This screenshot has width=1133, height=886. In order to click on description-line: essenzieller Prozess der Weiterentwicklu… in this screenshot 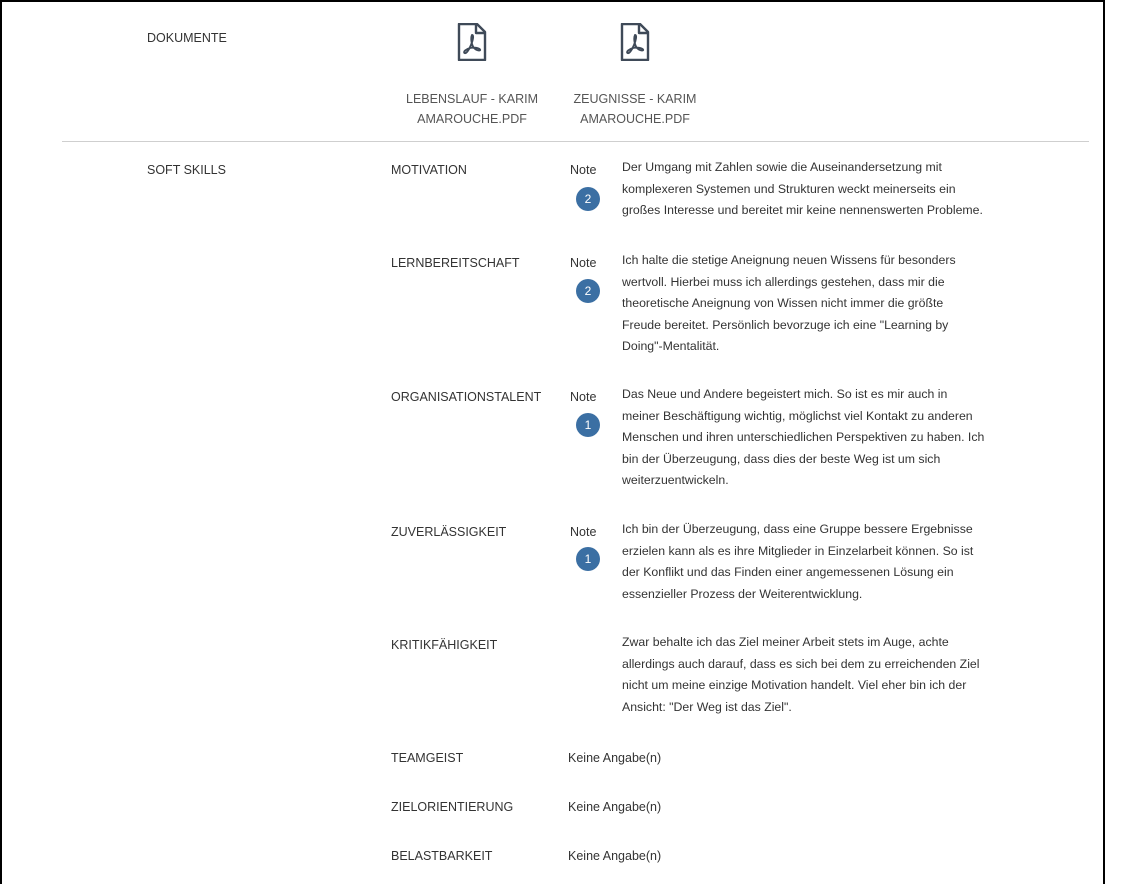, I will do `click(742, 593)`.